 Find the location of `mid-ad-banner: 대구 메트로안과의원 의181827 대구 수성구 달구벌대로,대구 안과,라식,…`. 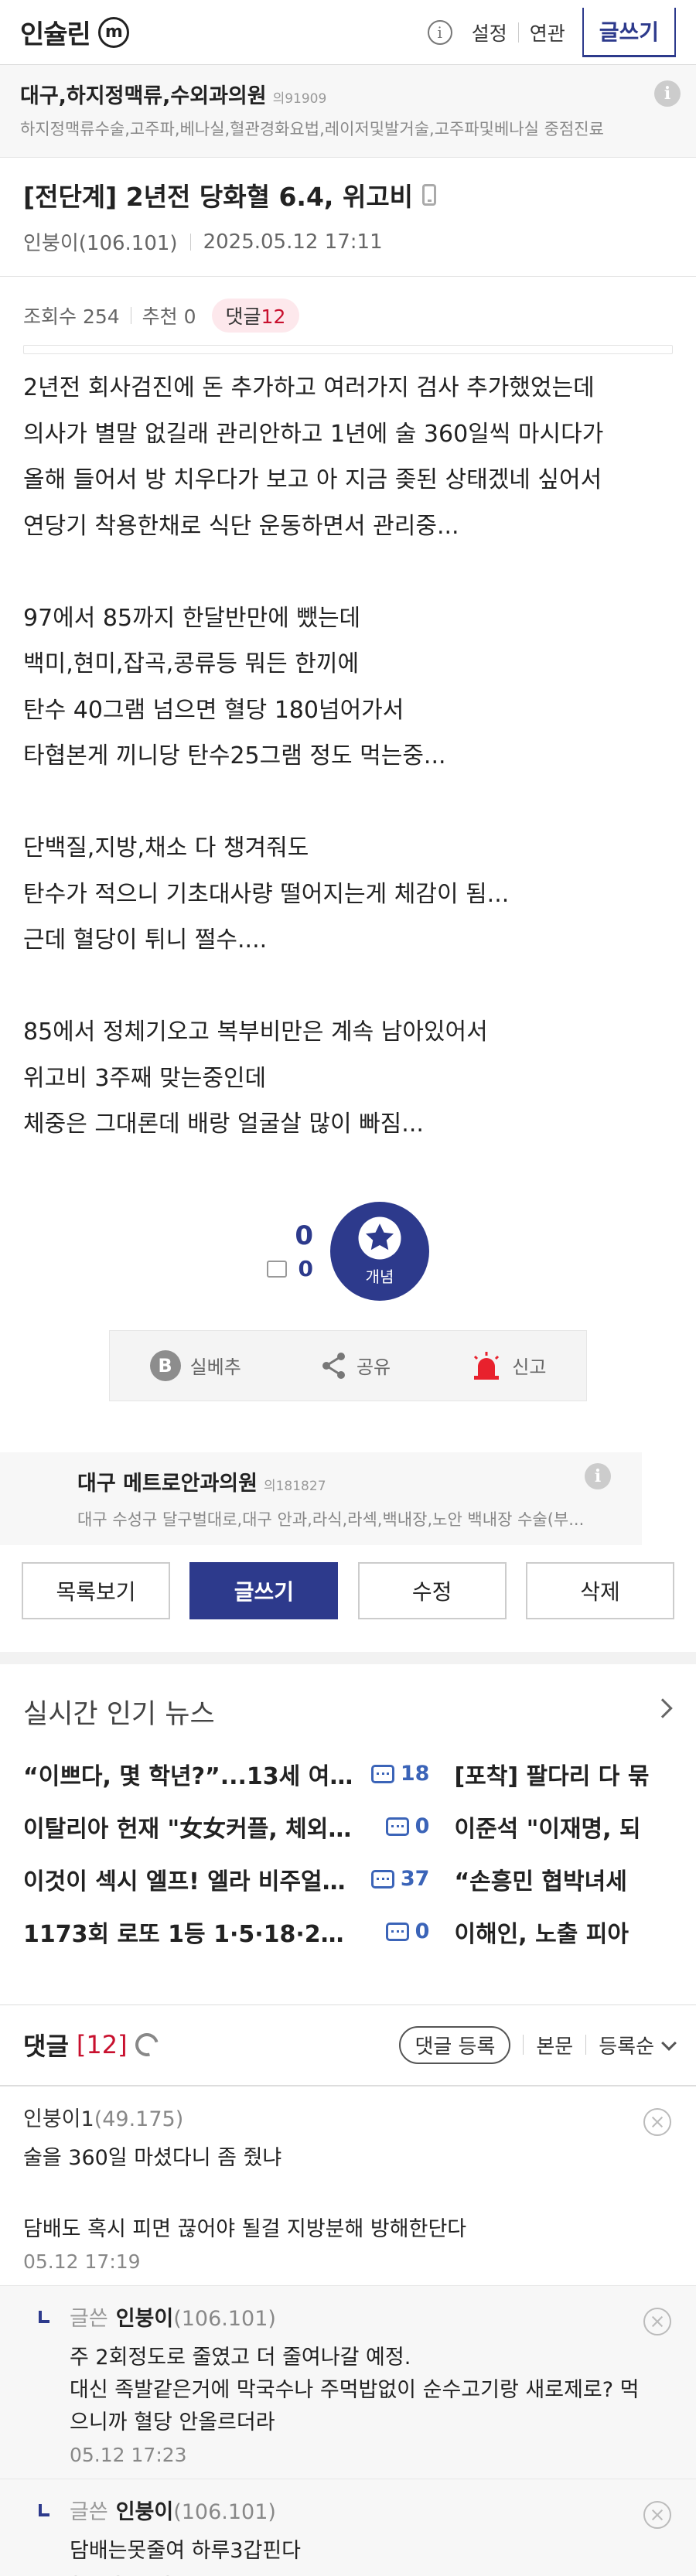

mid-ad-banner: 대구 메트로안과의원 의181827 대구 수성구 달구벌대로,대구 안과,라식,… is located at coordinates (321, 1499).